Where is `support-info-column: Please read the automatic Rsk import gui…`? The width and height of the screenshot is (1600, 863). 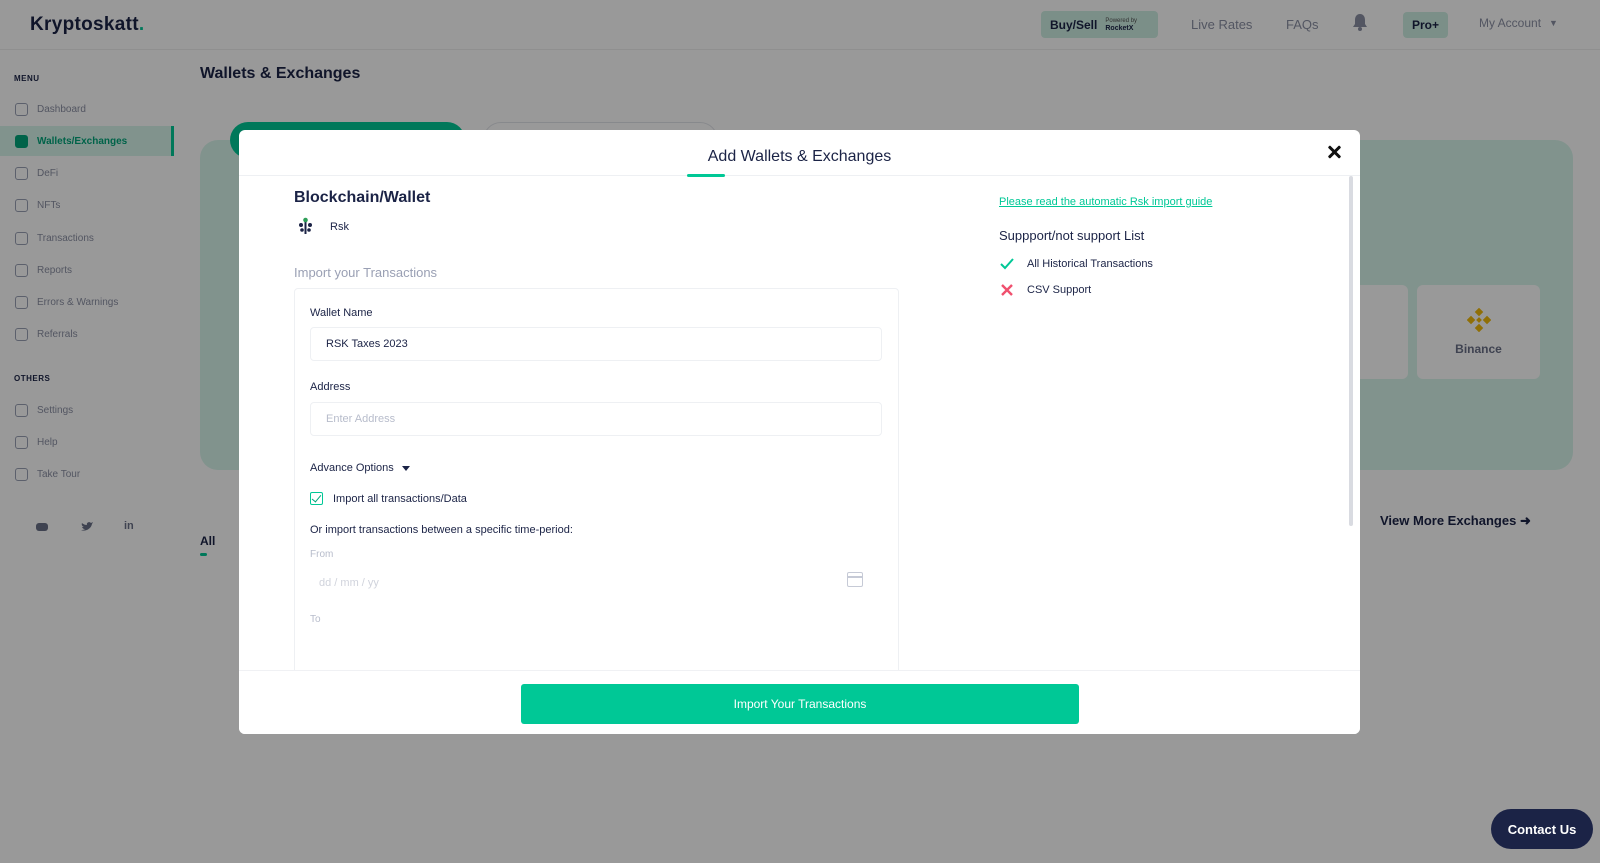
support-info-column: Please read the automatic Rsk import gui… is located at coordinates (1164, 276).